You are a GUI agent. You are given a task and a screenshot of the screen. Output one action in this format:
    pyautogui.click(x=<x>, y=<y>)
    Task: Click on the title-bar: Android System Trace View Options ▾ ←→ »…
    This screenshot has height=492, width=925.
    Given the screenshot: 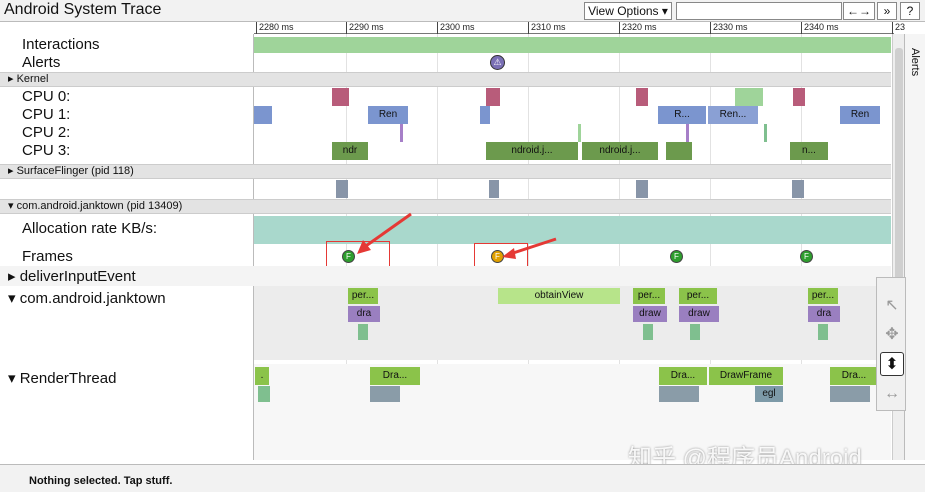 What is the action you would take?
    pyautogui.click(x=462, y=11)
    